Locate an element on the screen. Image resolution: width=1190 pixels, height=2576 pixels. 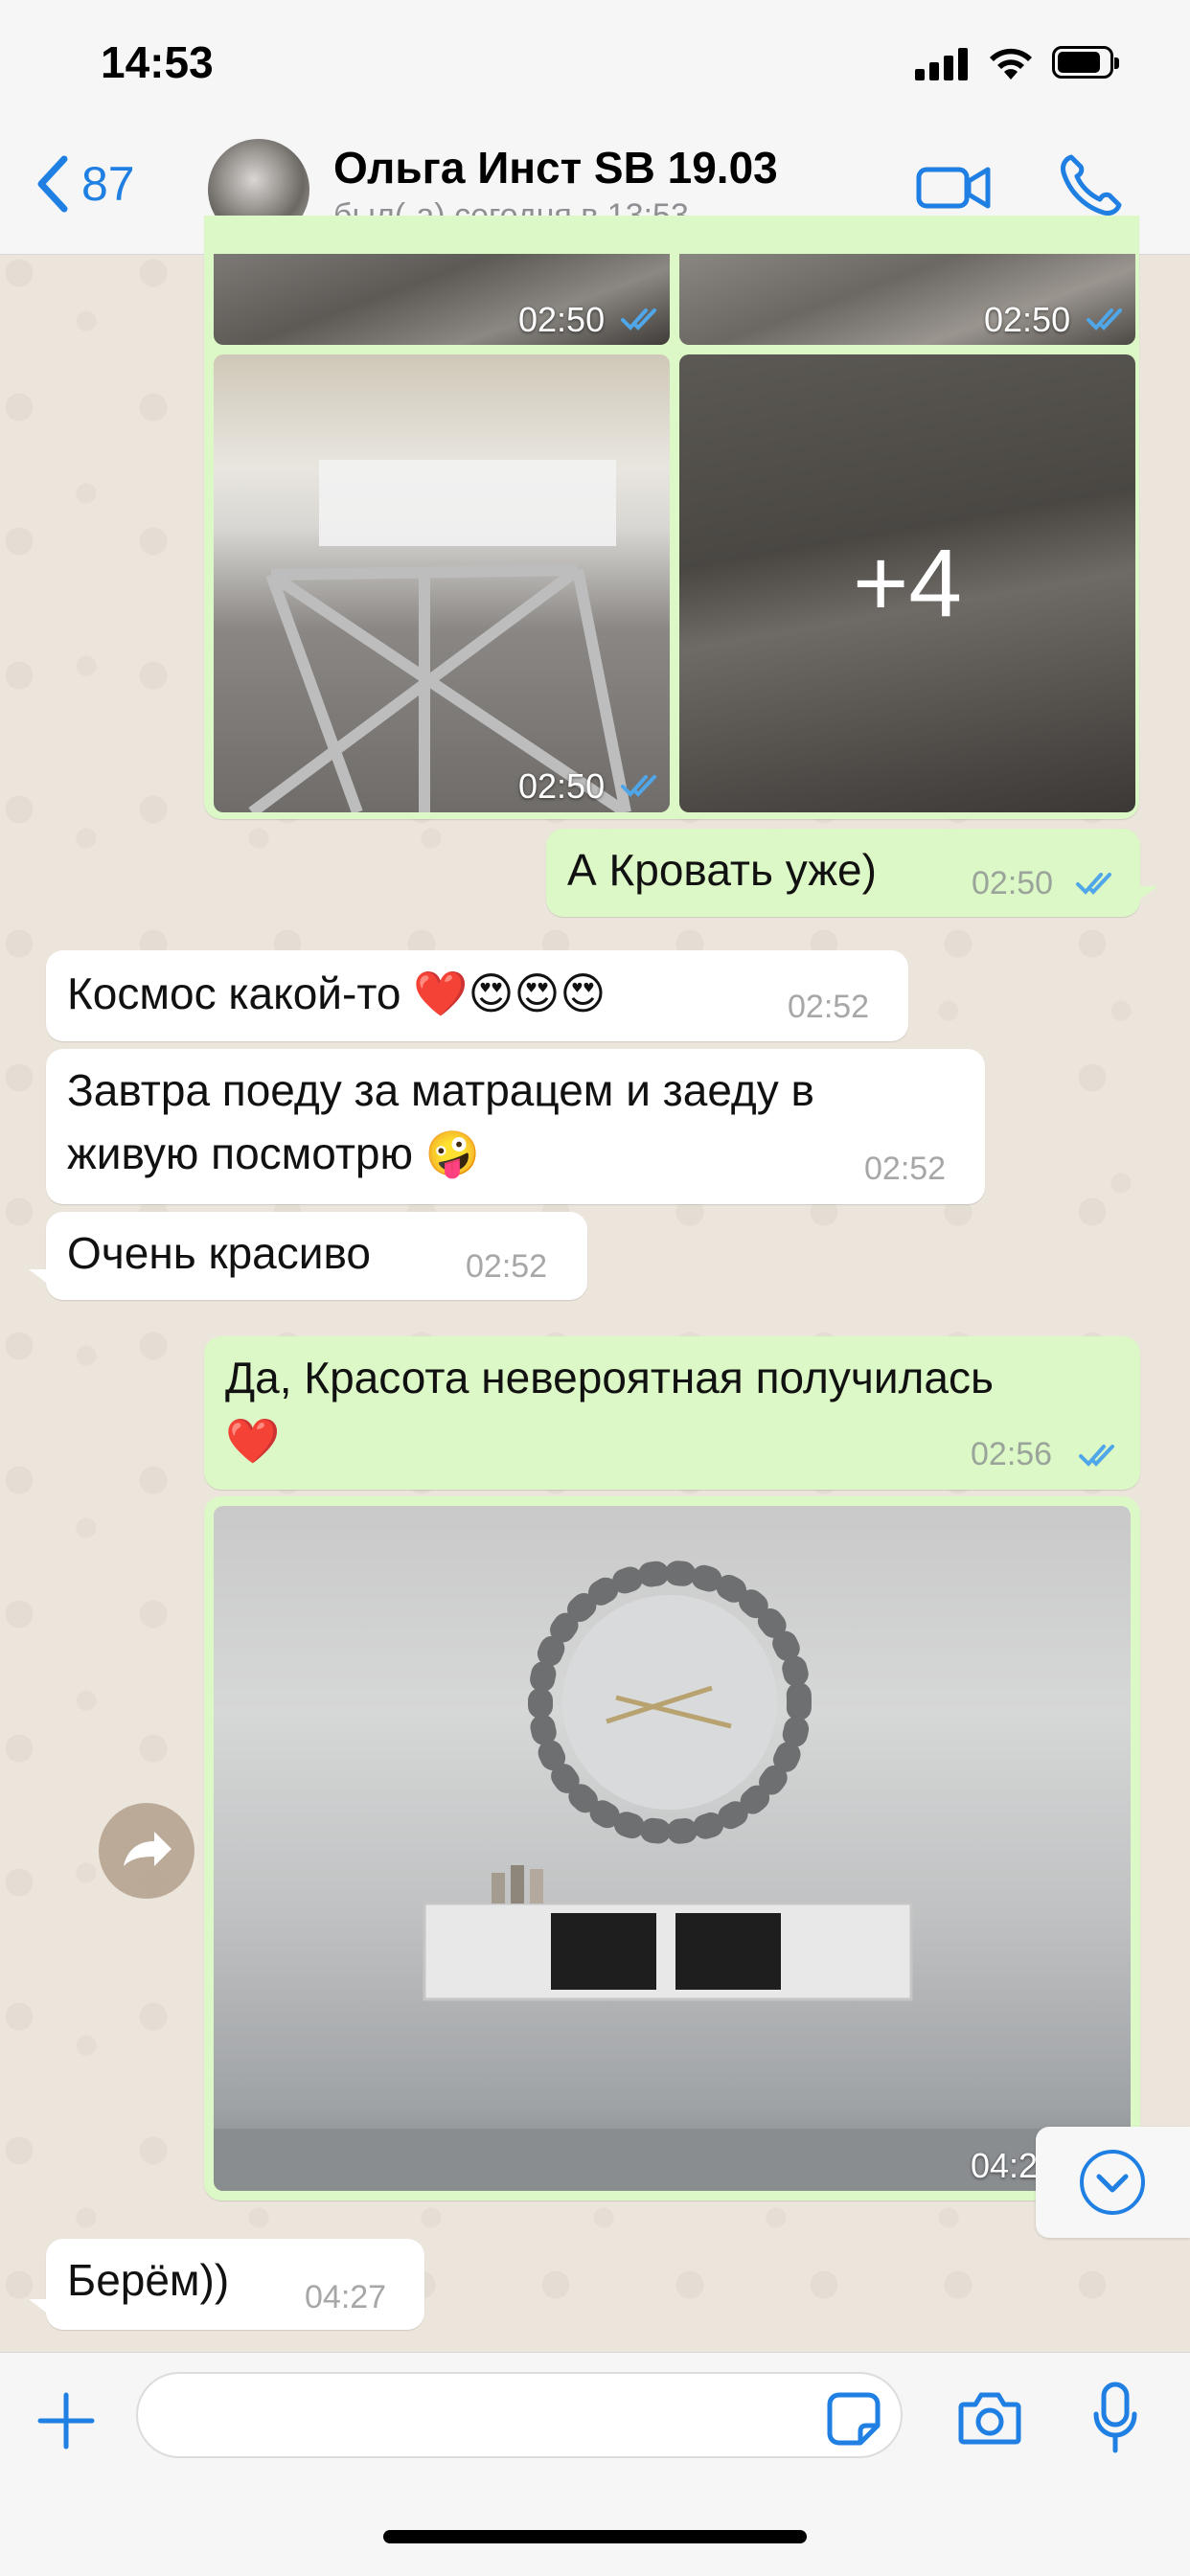
message-bubble-out: А Кровать уже) 02:50 is located at coordinates (852, 873).